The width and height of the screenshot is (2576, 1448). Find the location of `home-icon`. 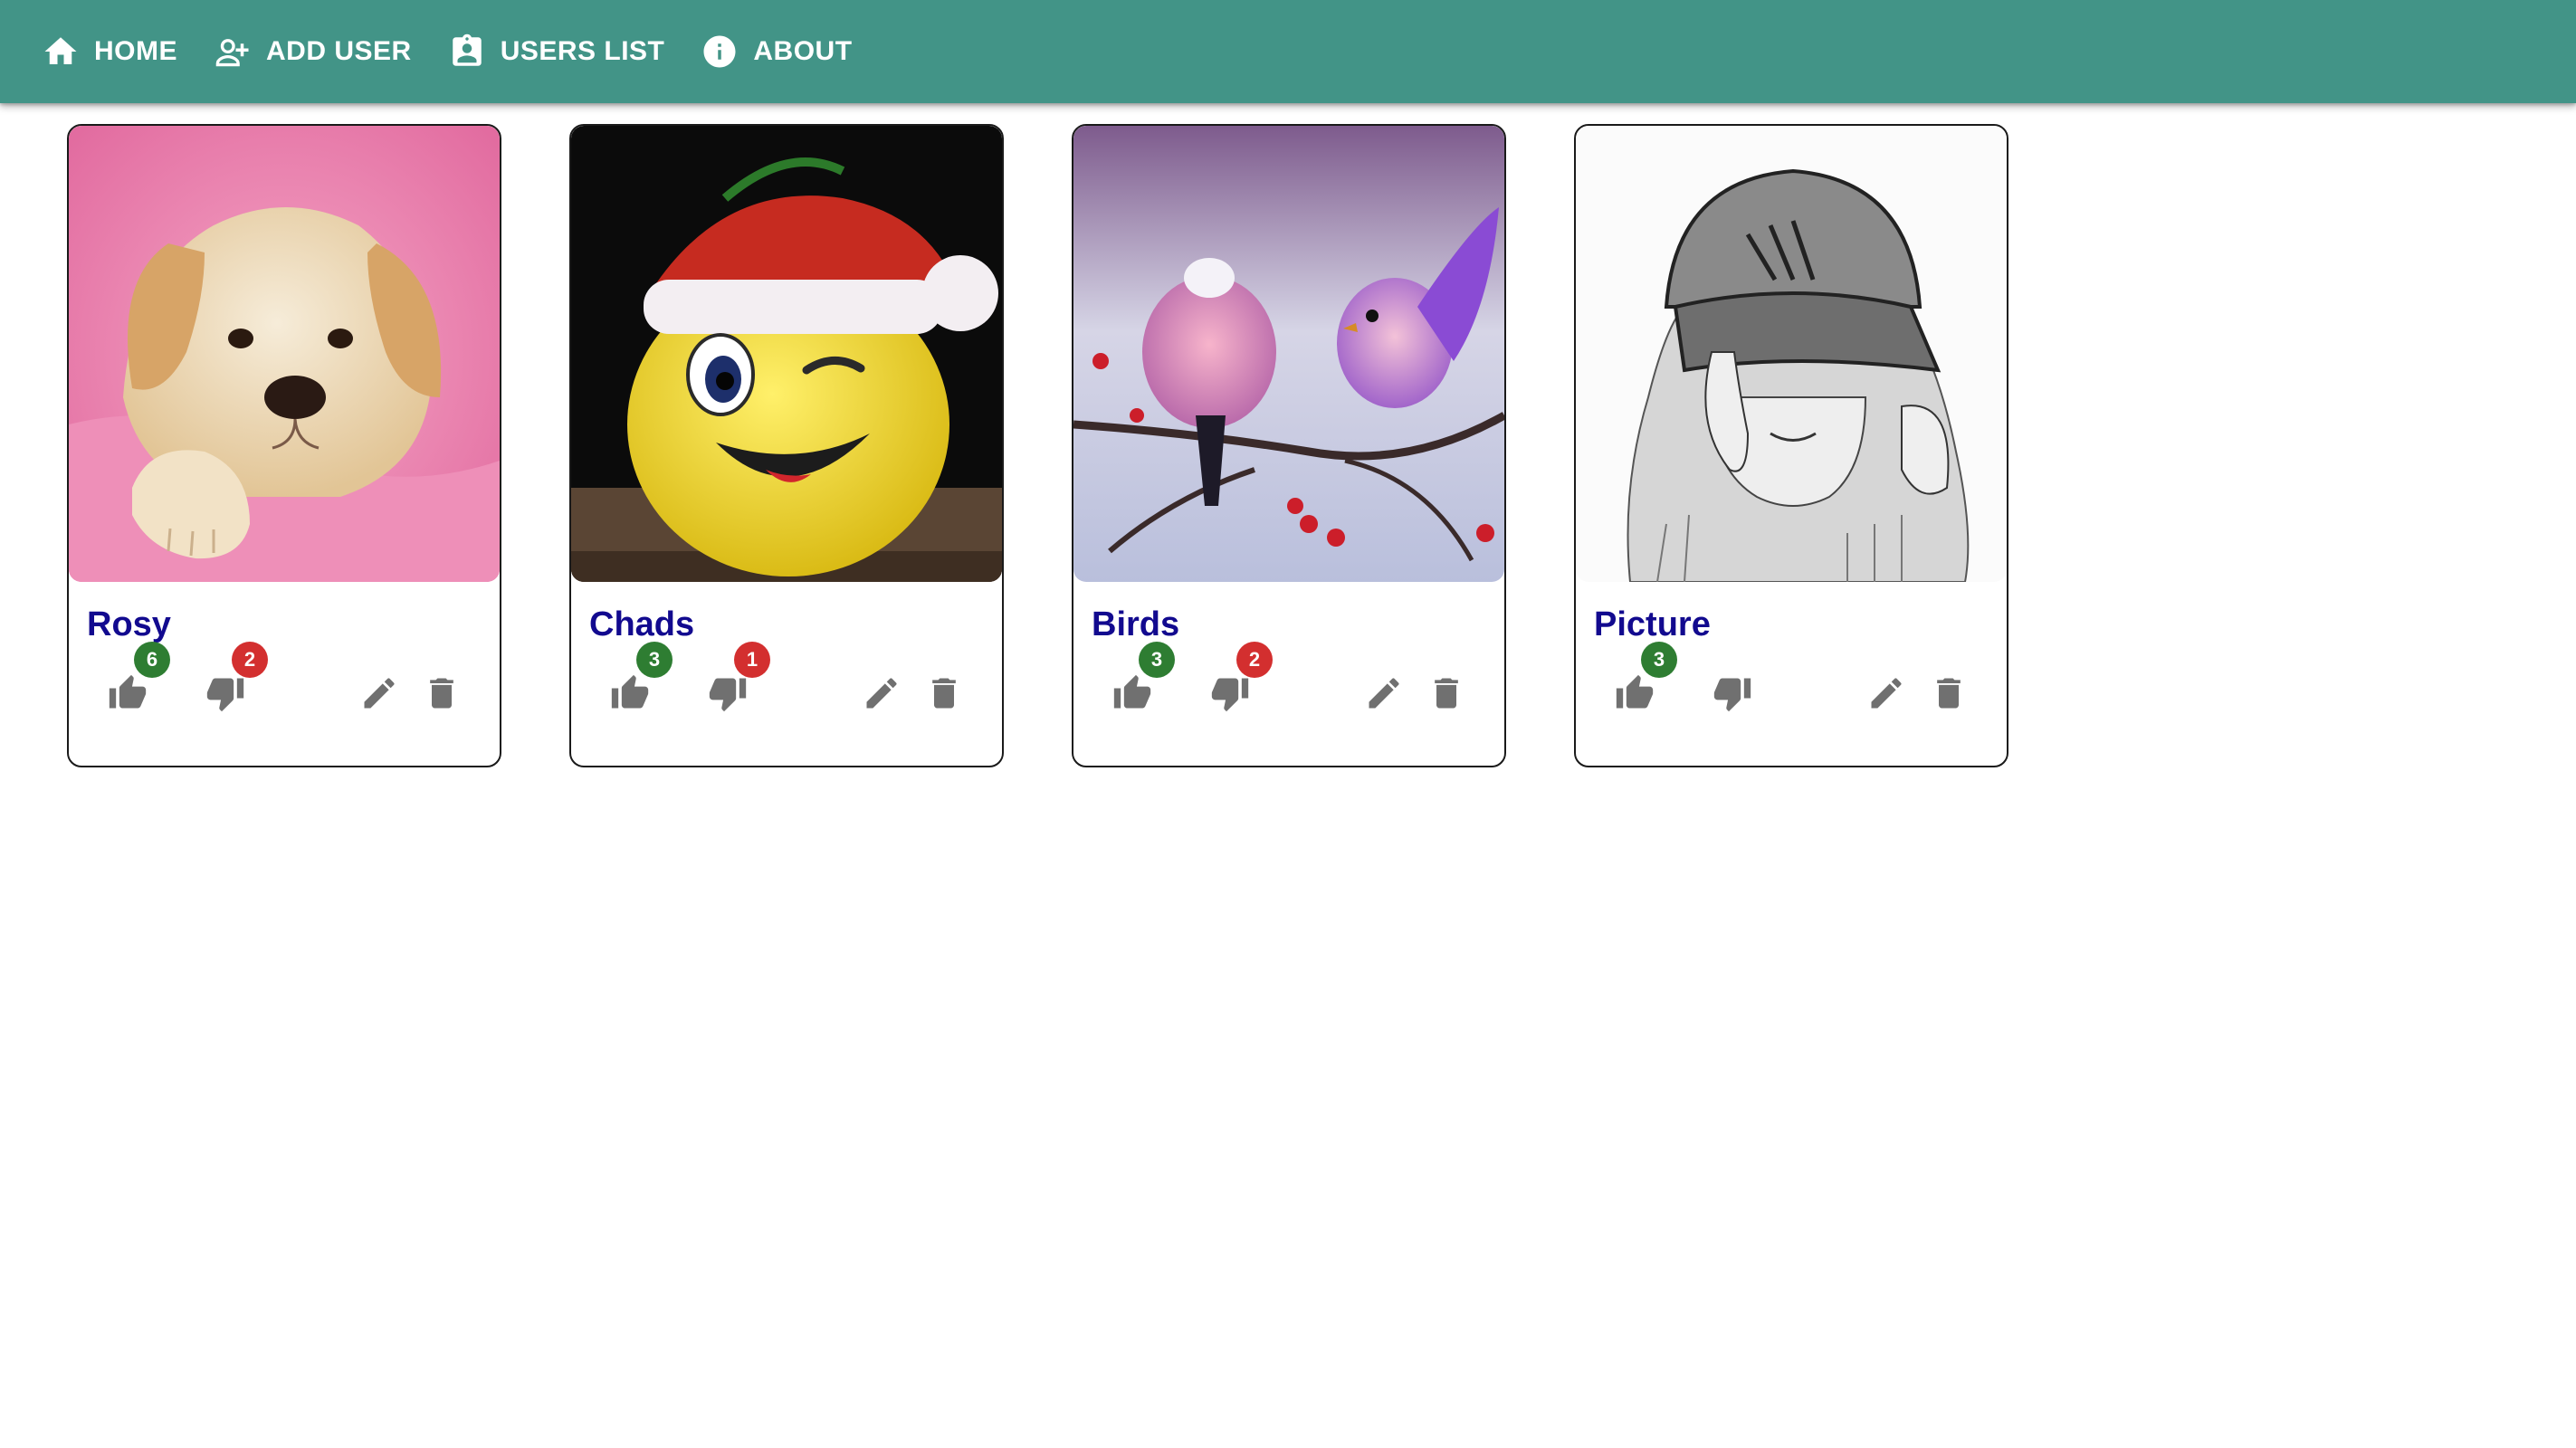

home-icon is located at coordinates (61, 51).